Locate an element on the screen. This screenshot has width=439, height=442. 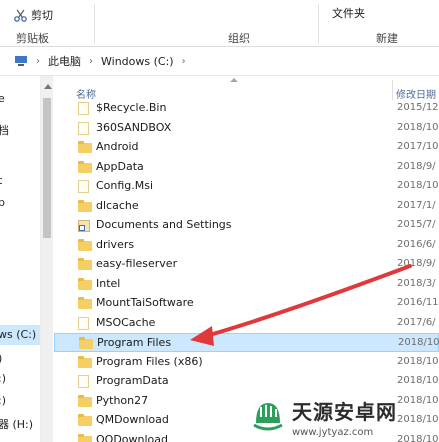
sidebar-item: 器 (H:) is located at coordinates (16, 424).